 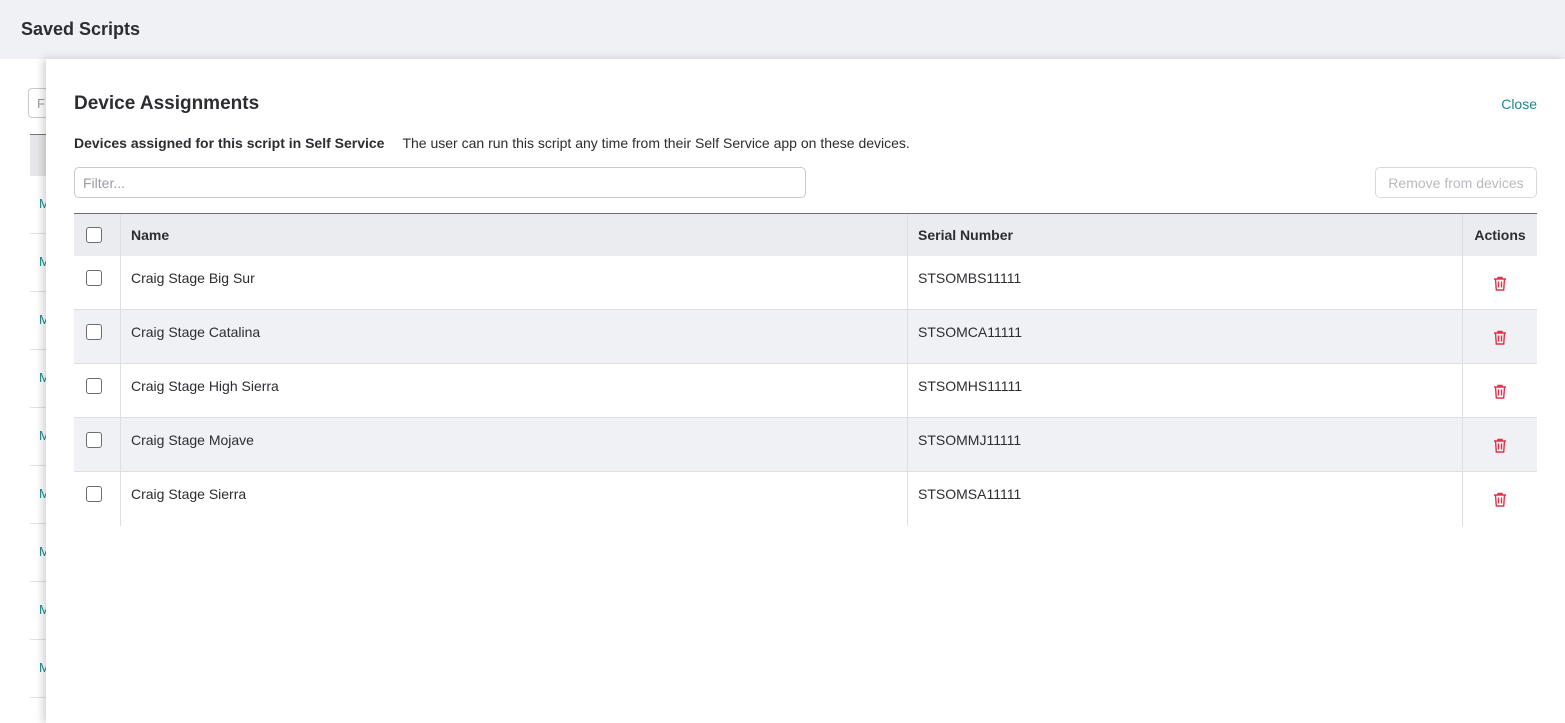 I want to click on filter-input, so click(x=440, y=182).